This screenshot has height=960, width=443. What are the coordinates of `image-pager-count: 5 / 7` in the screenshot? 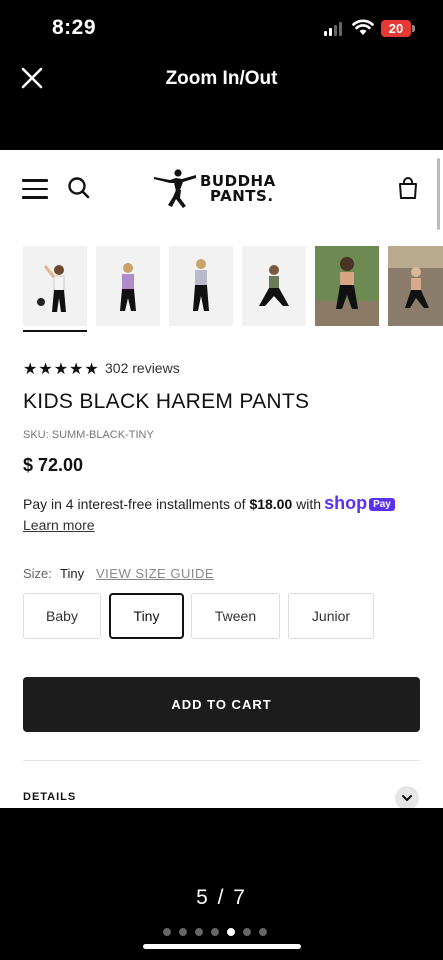 It's located at (221, 897).